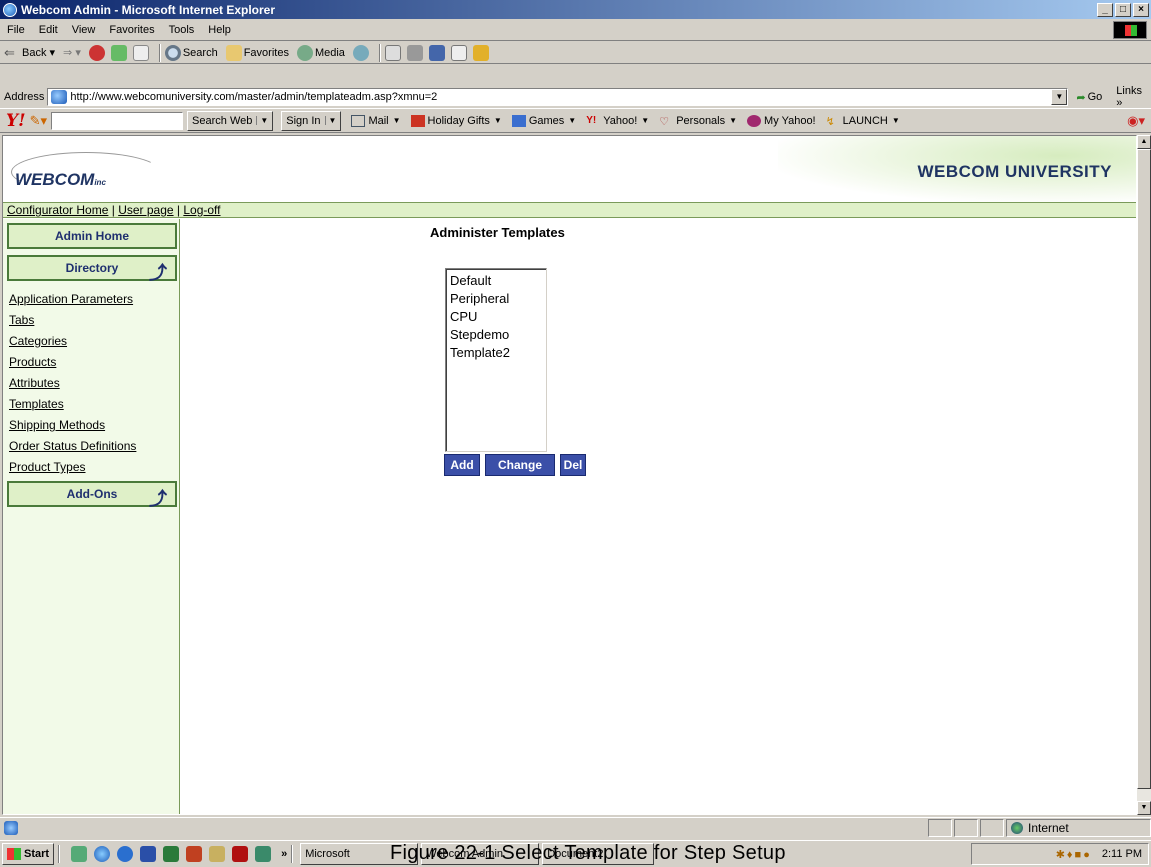  What do you see at coordinates (32, 362) in the screenshot?
I see `nav-products: Products` at bounding box center [32, 362].